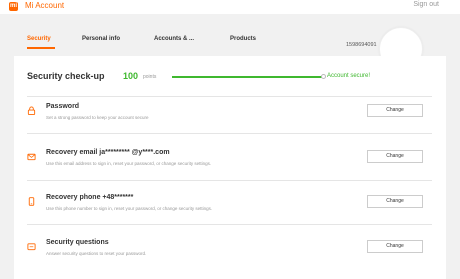  What do you see at coordinates (395, 110) in the screenshot?
I see `change-password-button: Change` at bounding box center [395, 110].